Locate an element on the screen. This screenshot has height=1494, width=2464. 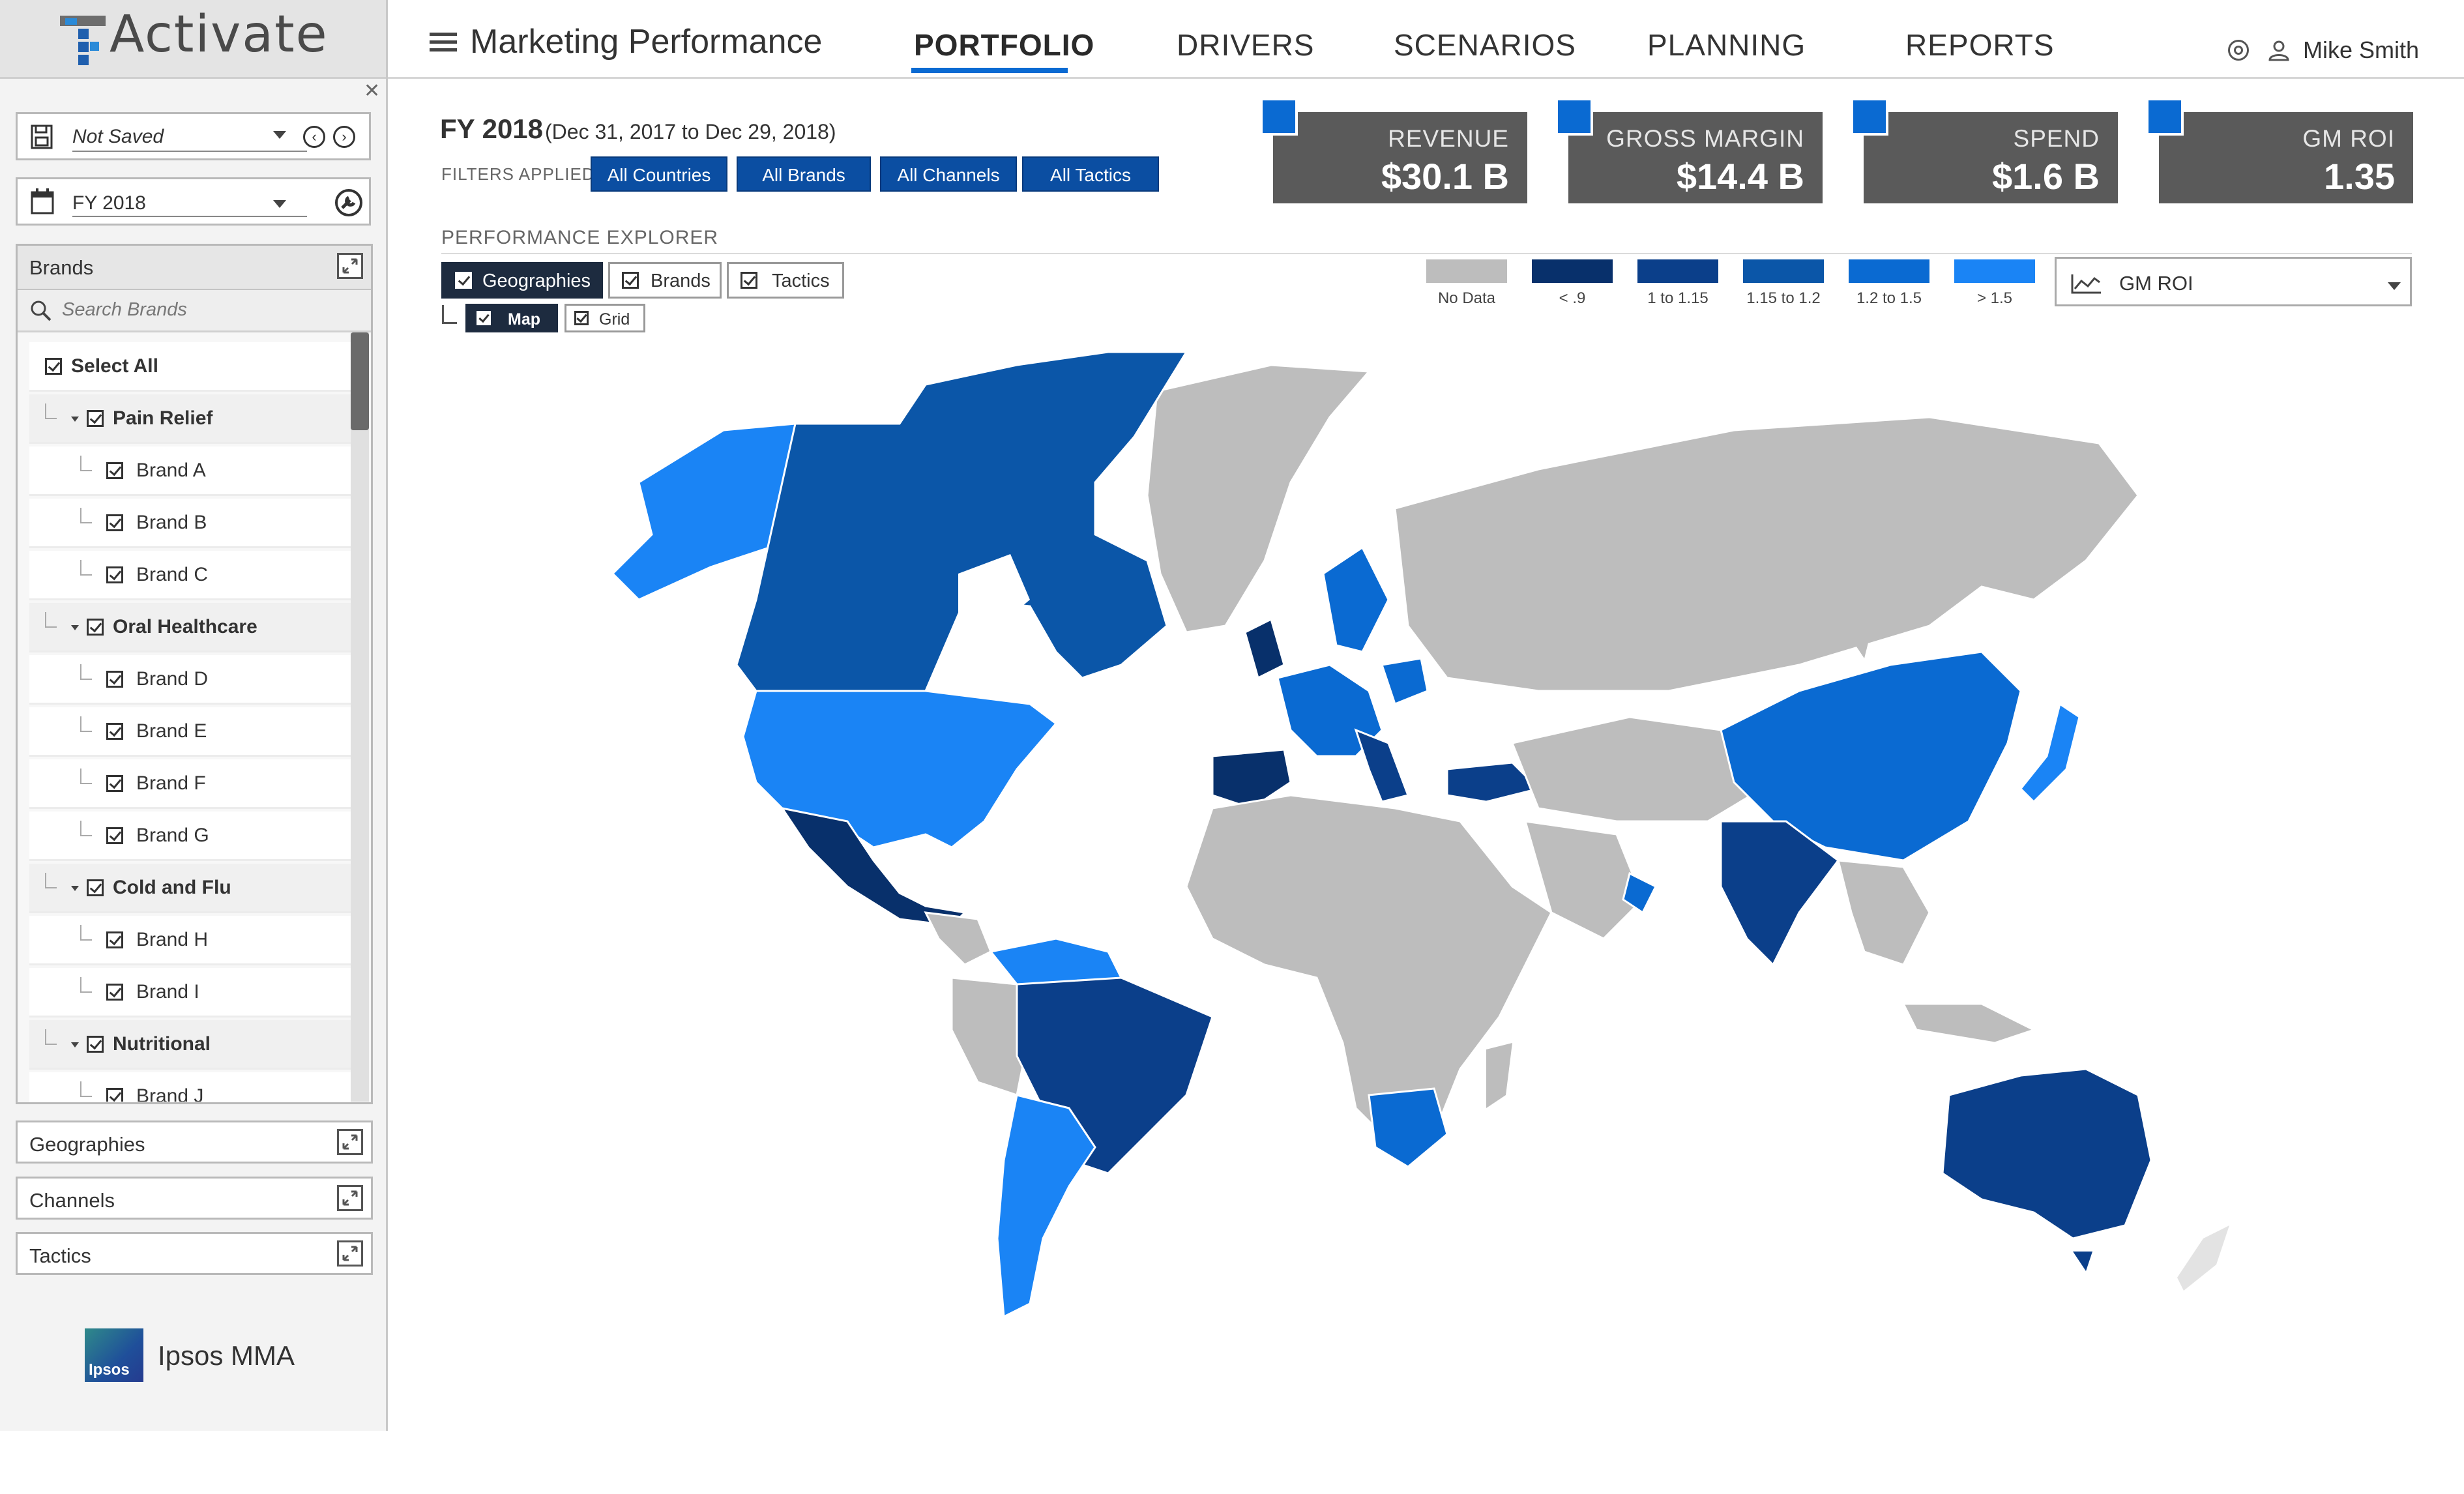
calendar-icon is located at coordinates (43, 201).